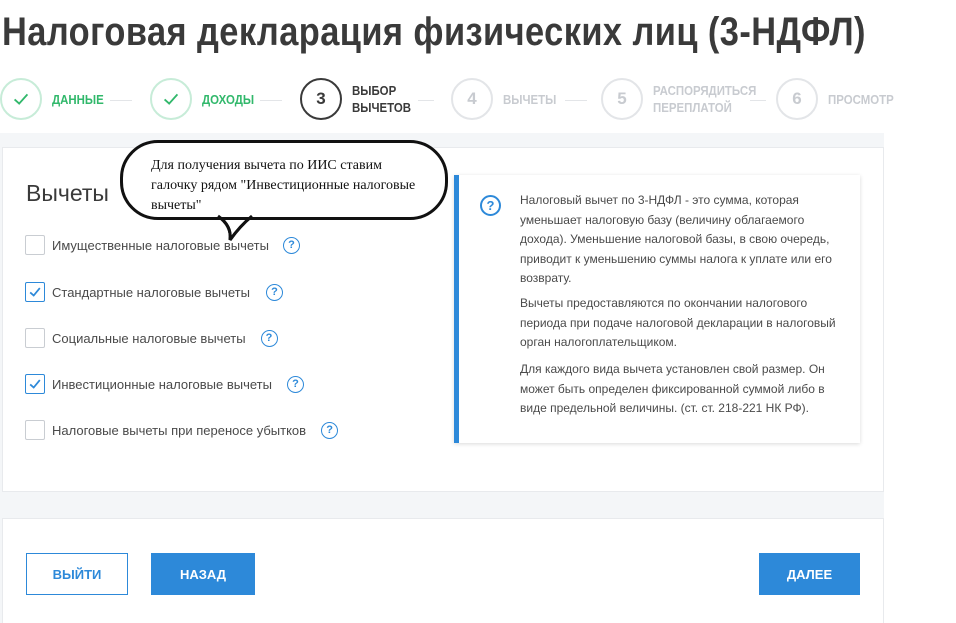 This screenshot has width=956, height=623. I want to click on option-loss-carryforward: Налоговые вычеты при переносе убытков ?, so click(182, 430).